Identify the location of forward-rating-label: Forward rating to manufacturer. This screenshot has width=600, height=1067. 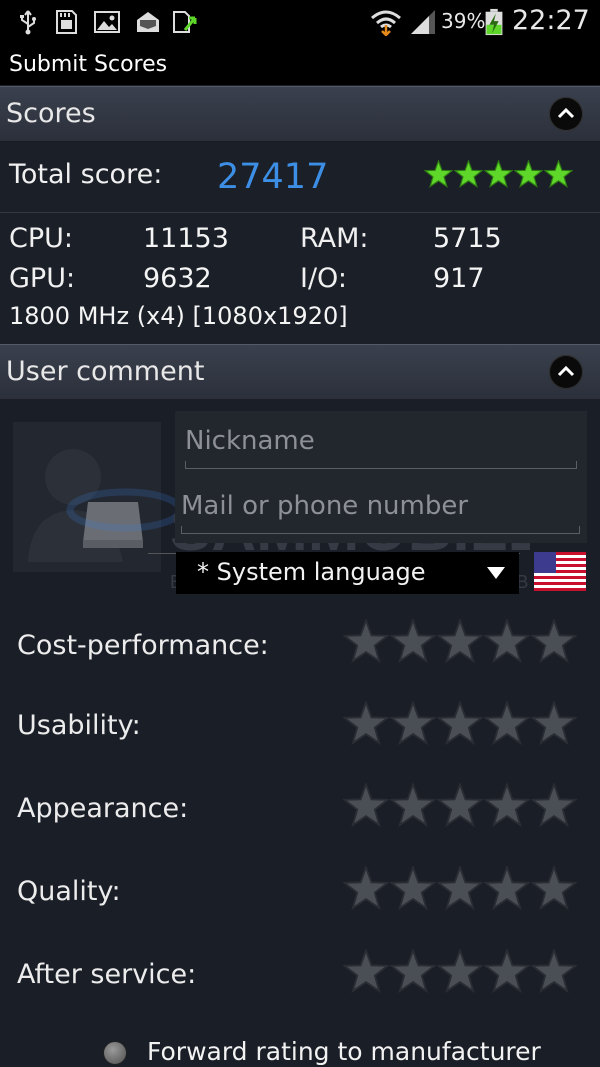
(344, 1051).